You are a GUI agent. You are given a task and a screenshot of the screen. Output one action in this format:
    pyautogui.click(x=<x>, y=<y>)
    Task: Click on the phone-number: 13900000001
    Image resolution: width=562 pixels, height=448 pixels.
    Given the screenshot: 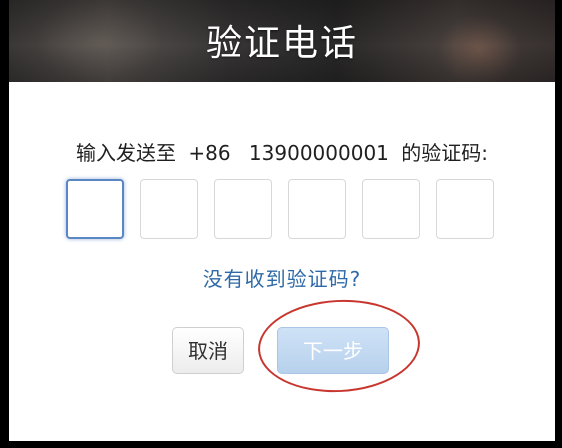 What is the action you would take?
    pyautogui.click(x=318, y=153)
    